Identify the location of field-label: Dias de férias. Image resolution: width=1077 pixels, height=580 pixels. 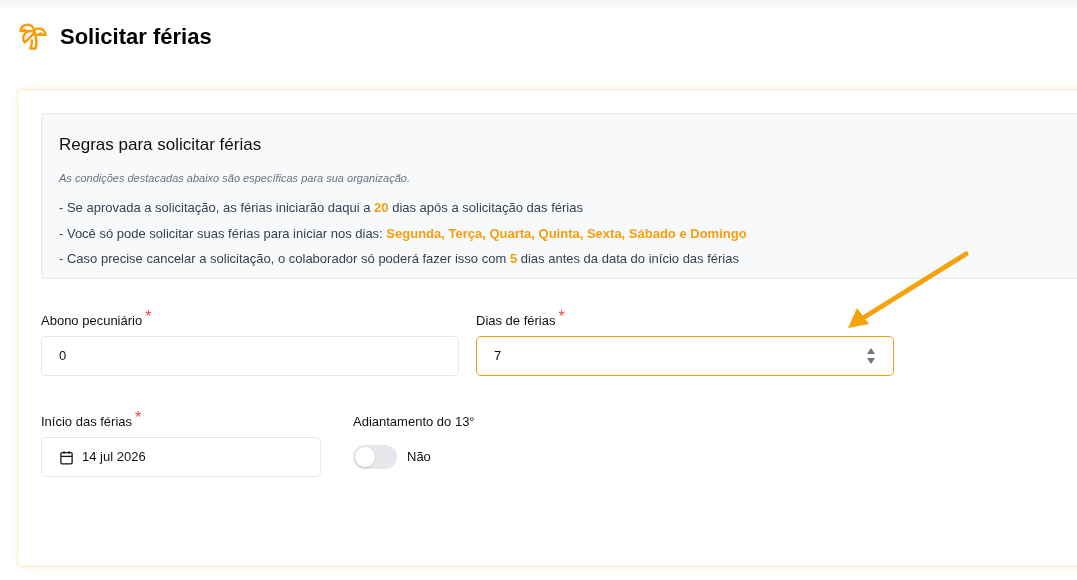
(516, 321).